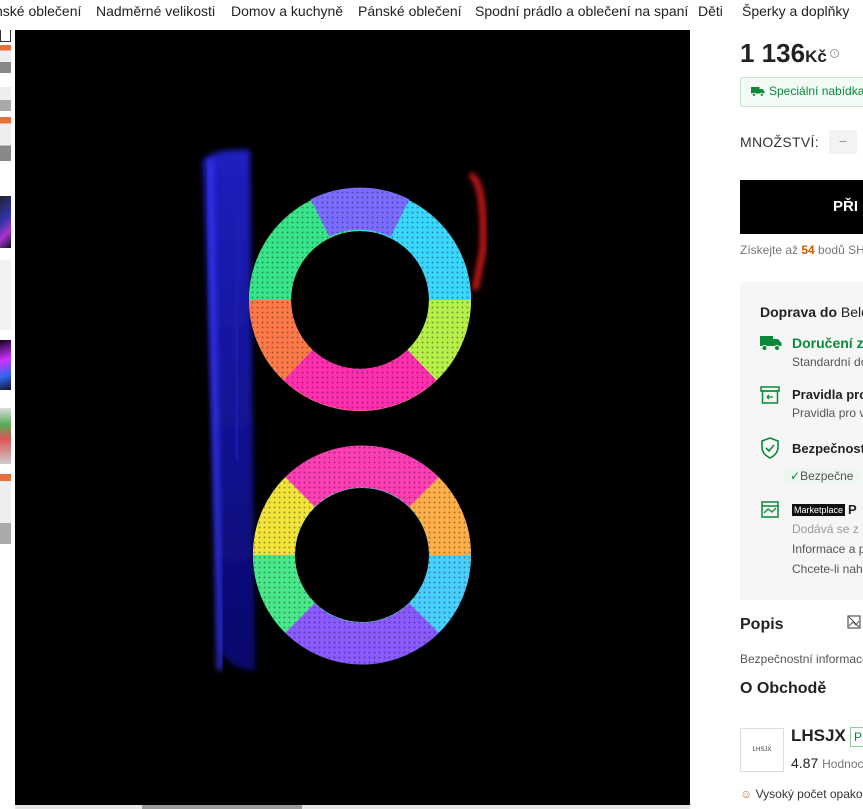 The width and height of the screenshot is (863, 809). I want to click on returns-head: Pravidla pro, so click(827, 394).